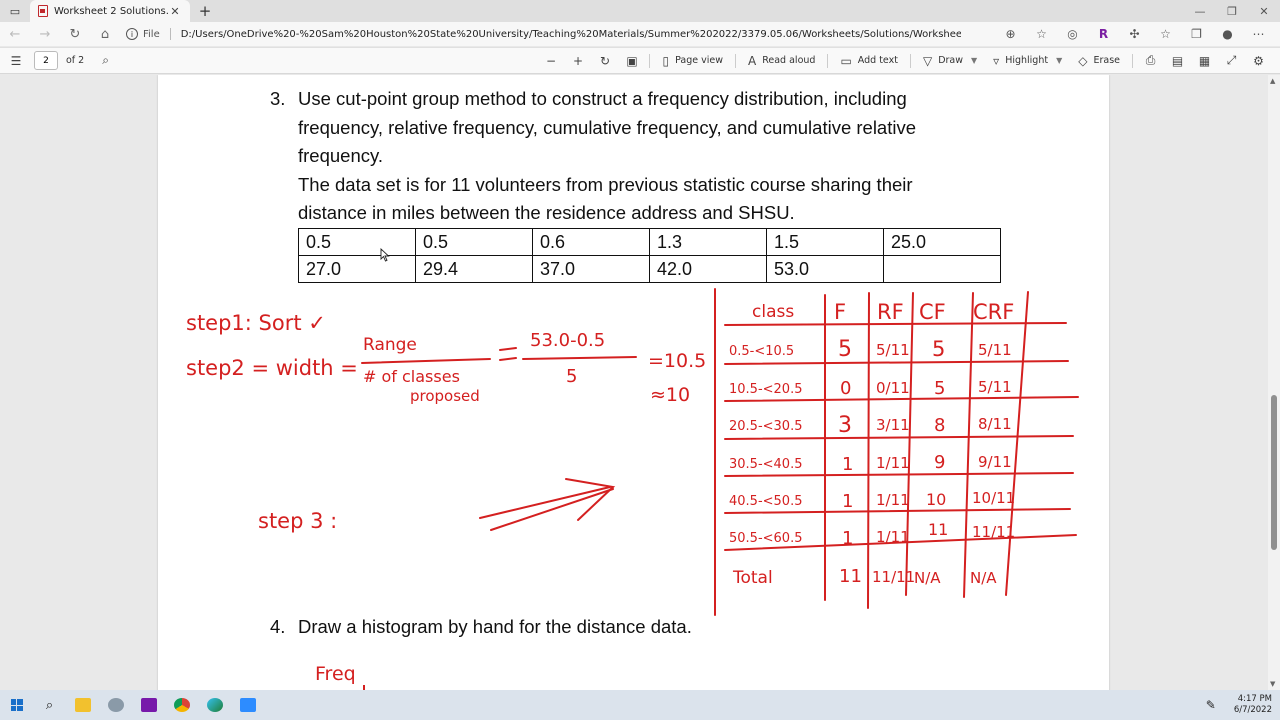 Image resolution: width=1280 pixels, height=720 pixels. I want to click on ink-class-total: Total, so click(752, 578).